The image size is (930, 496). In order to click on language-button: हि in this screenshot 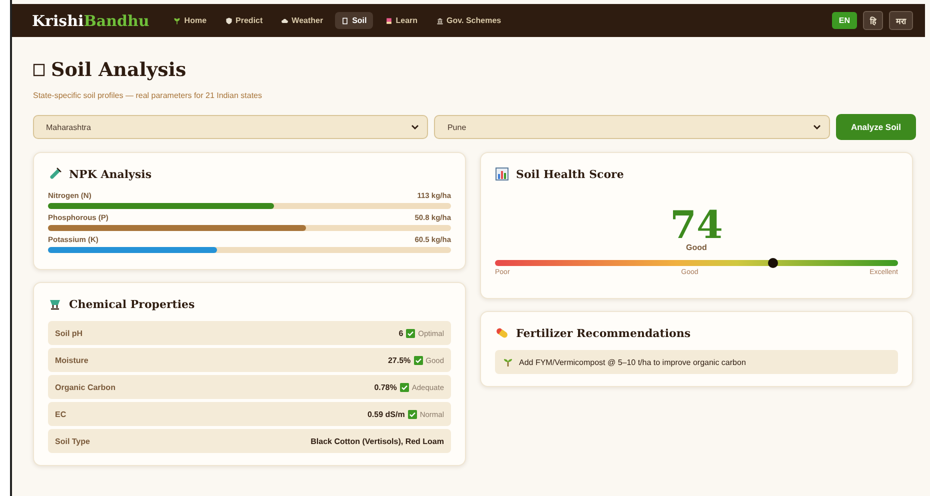, I will do `click(873, 20)`.